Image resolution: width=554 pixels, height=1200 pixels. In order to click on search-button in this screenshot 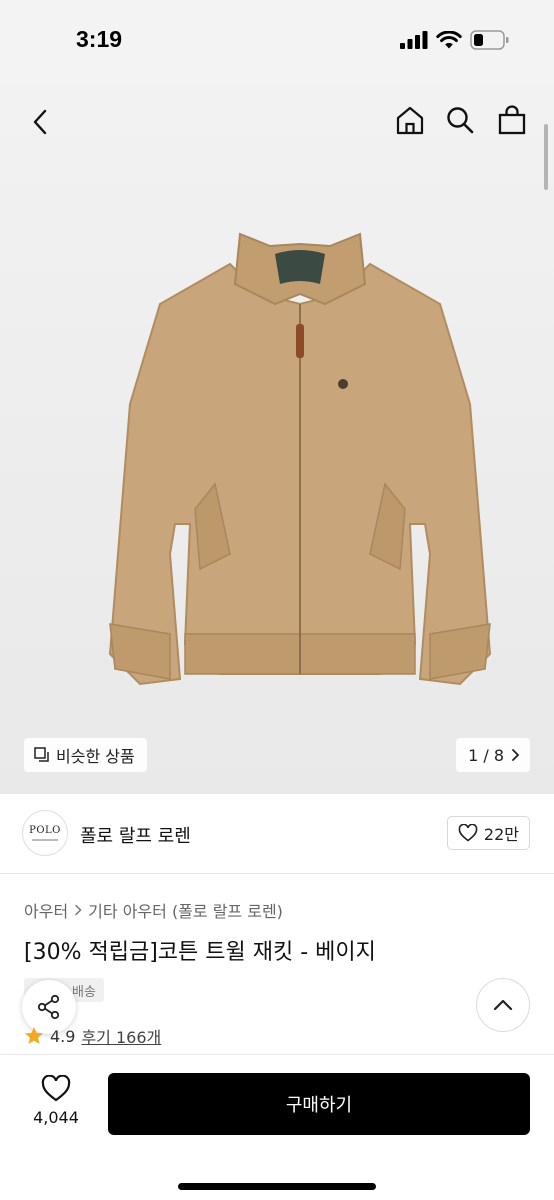, I will do `click(460, 120)`.